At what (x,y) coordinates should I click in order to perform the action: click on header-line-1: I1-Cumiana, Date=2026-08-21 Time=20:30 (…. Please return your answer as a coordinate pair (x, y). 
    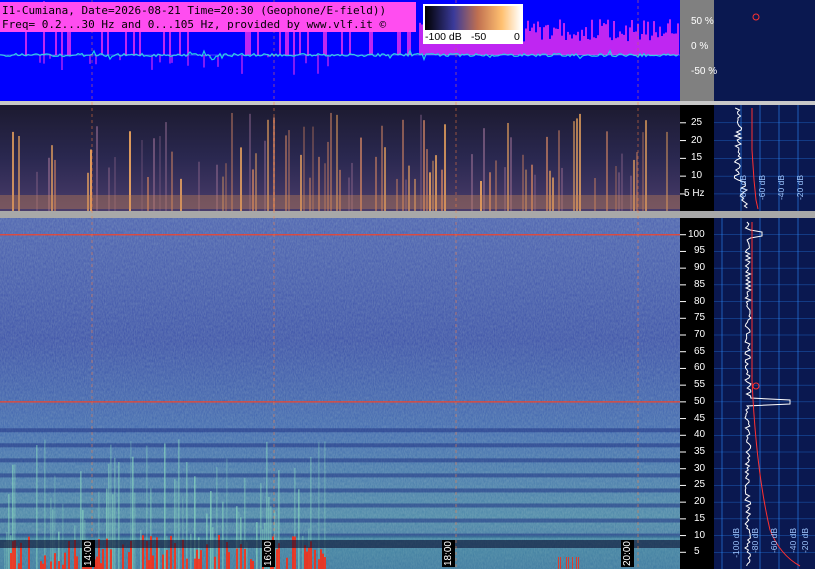
    Looking at the image, I should click on (194, 10).